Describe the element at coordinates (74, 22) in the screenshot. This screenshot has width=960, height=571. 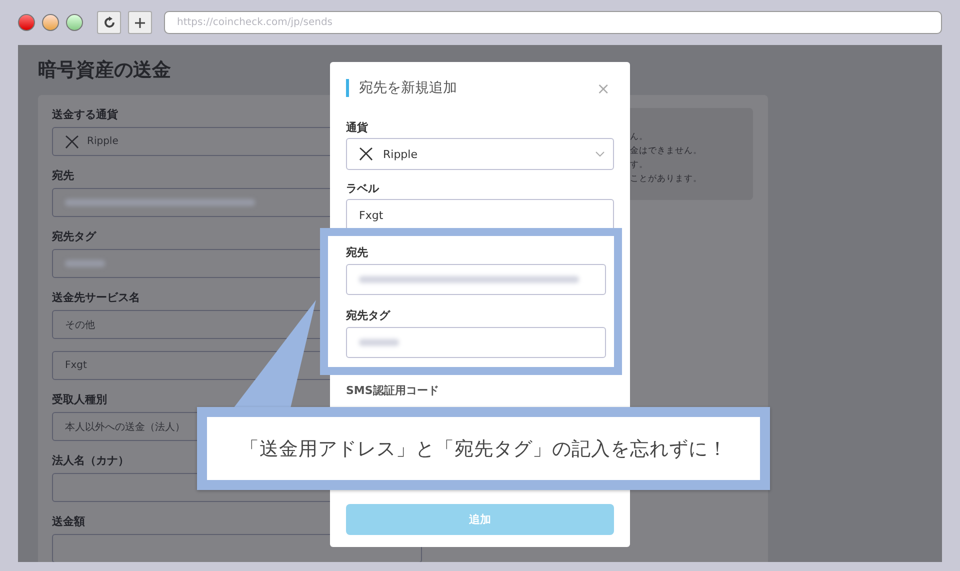
I see `maximize-window-icon` at that location.